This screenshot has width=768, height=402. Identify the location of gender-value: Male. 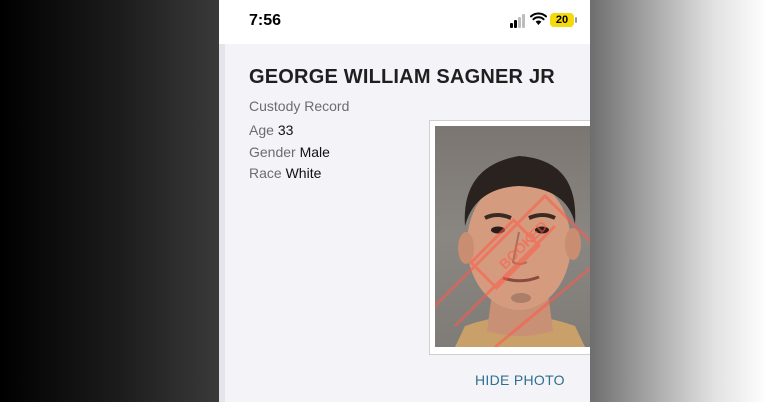
(314, 152).